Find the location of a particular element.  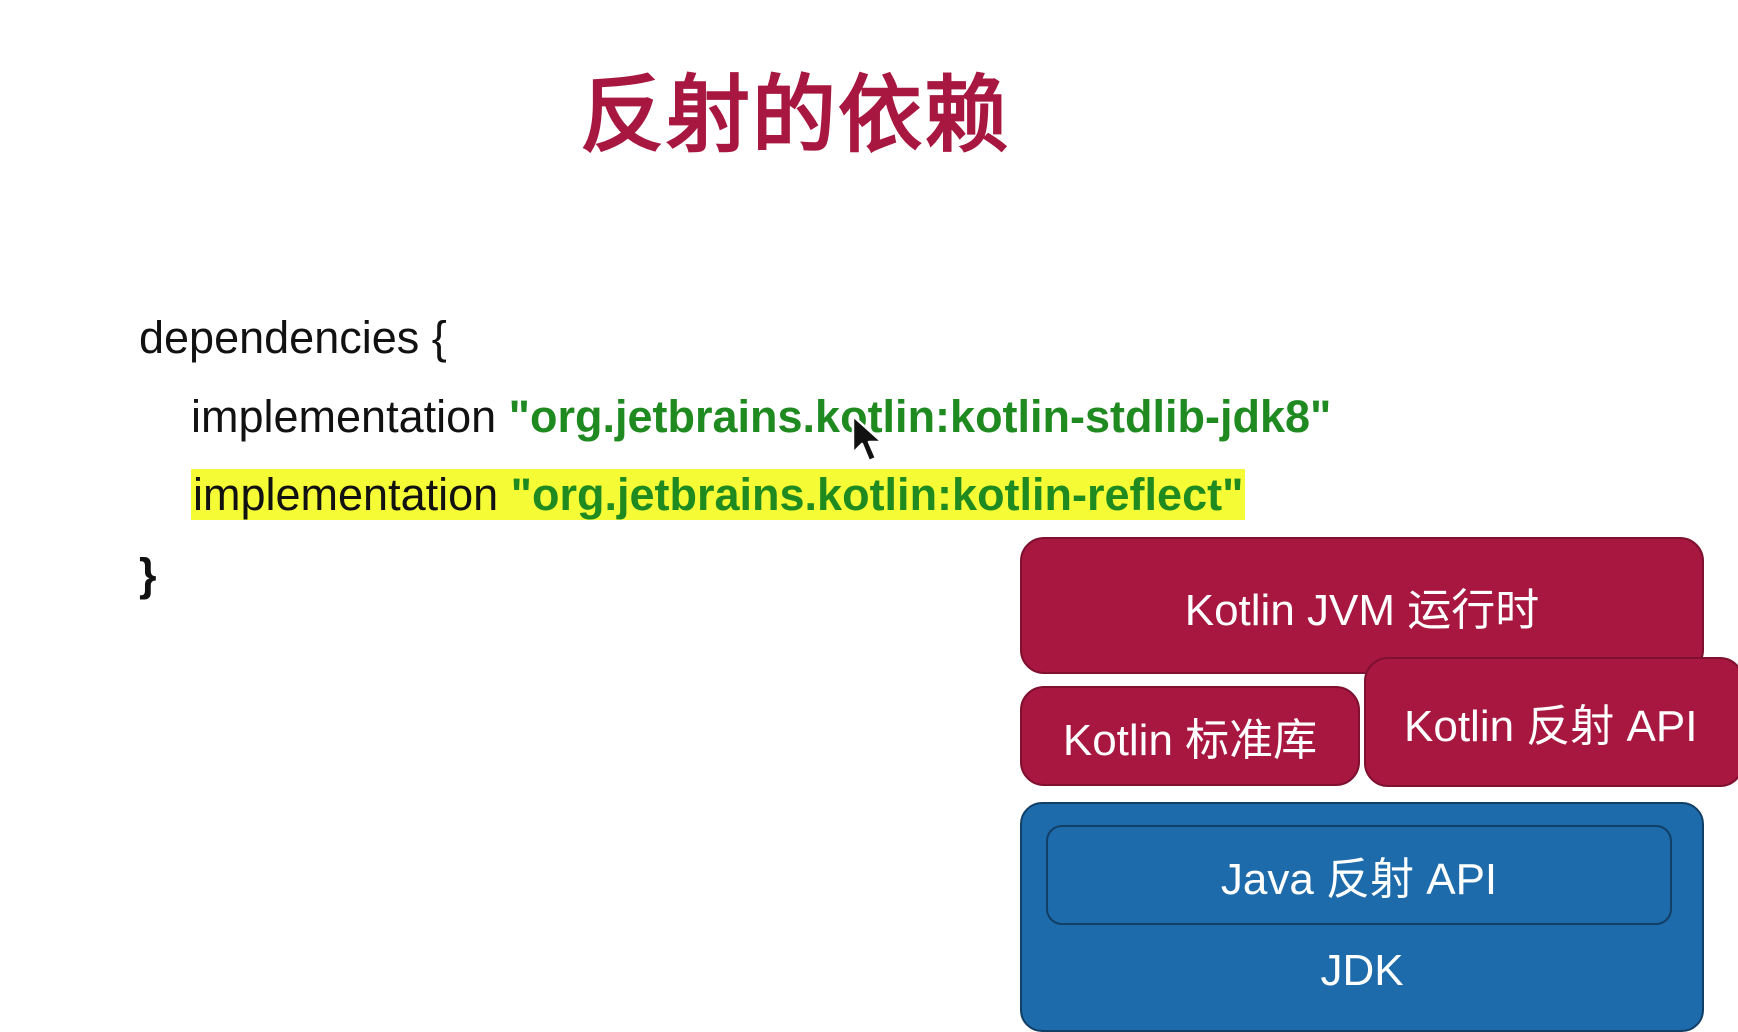

kotlin-jvm-runtime-box: Kotlin JVM 运行时 is located at coordinates (1362, 605).